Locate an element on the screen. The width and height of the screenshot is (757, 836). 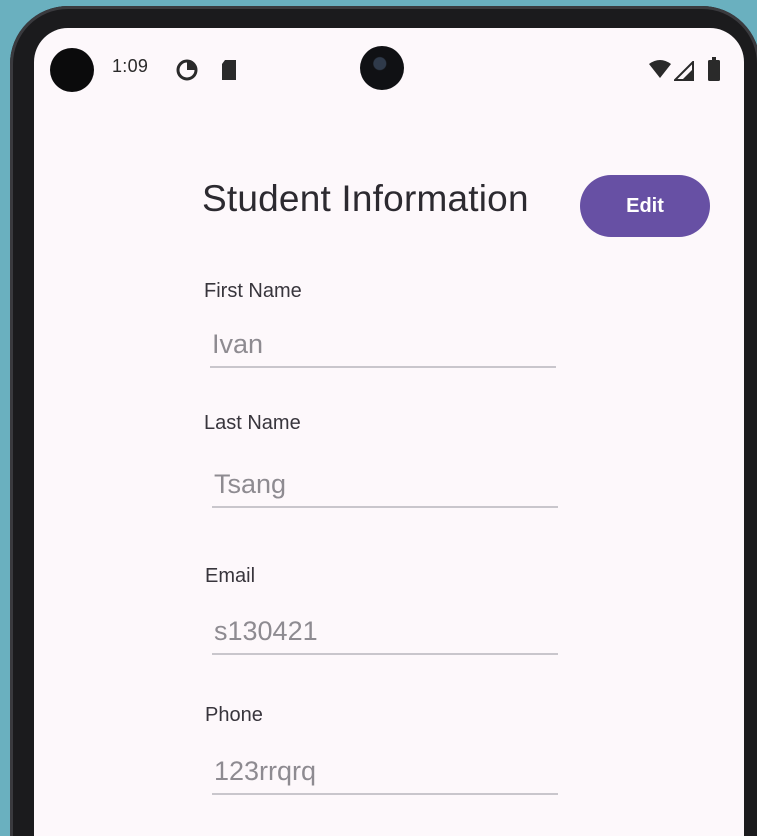
data-saver-icon is located at coordinates (187, 72).